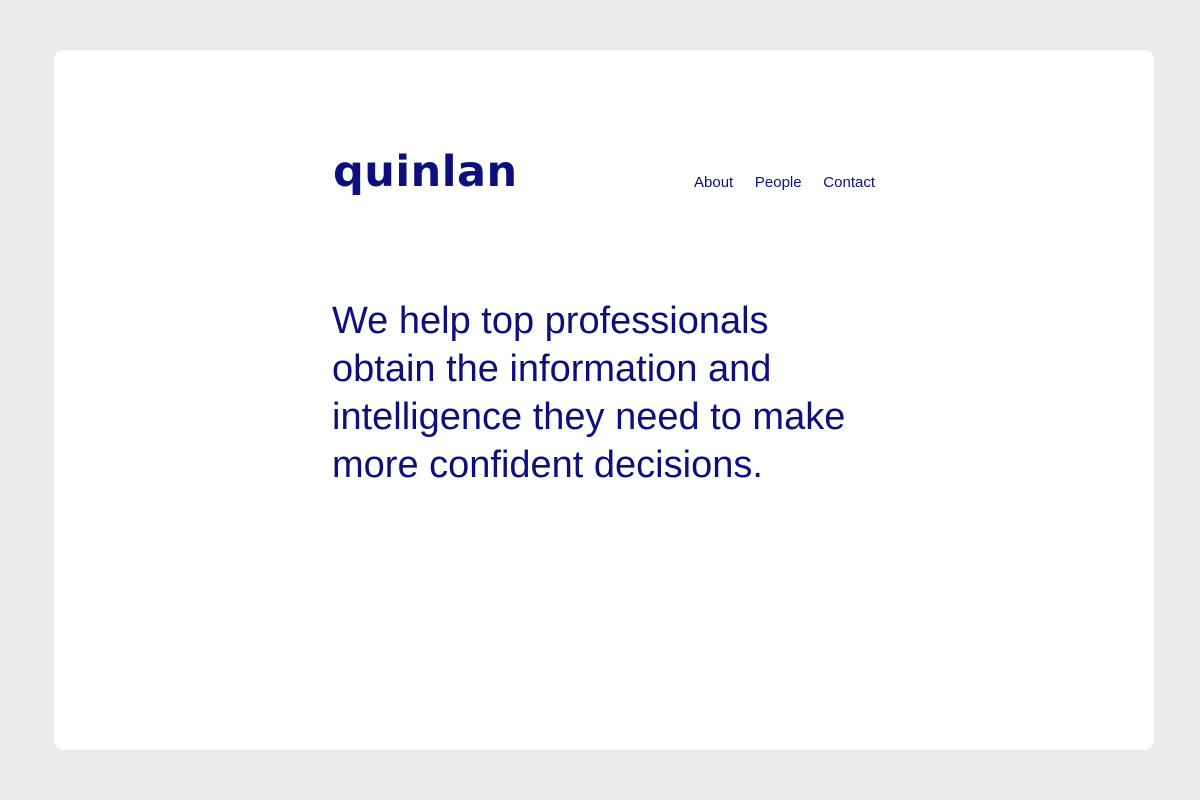  Describe the element at coordinates (849, 183) in the screenshot. I see `nav-link-contact: Contact` at that location.